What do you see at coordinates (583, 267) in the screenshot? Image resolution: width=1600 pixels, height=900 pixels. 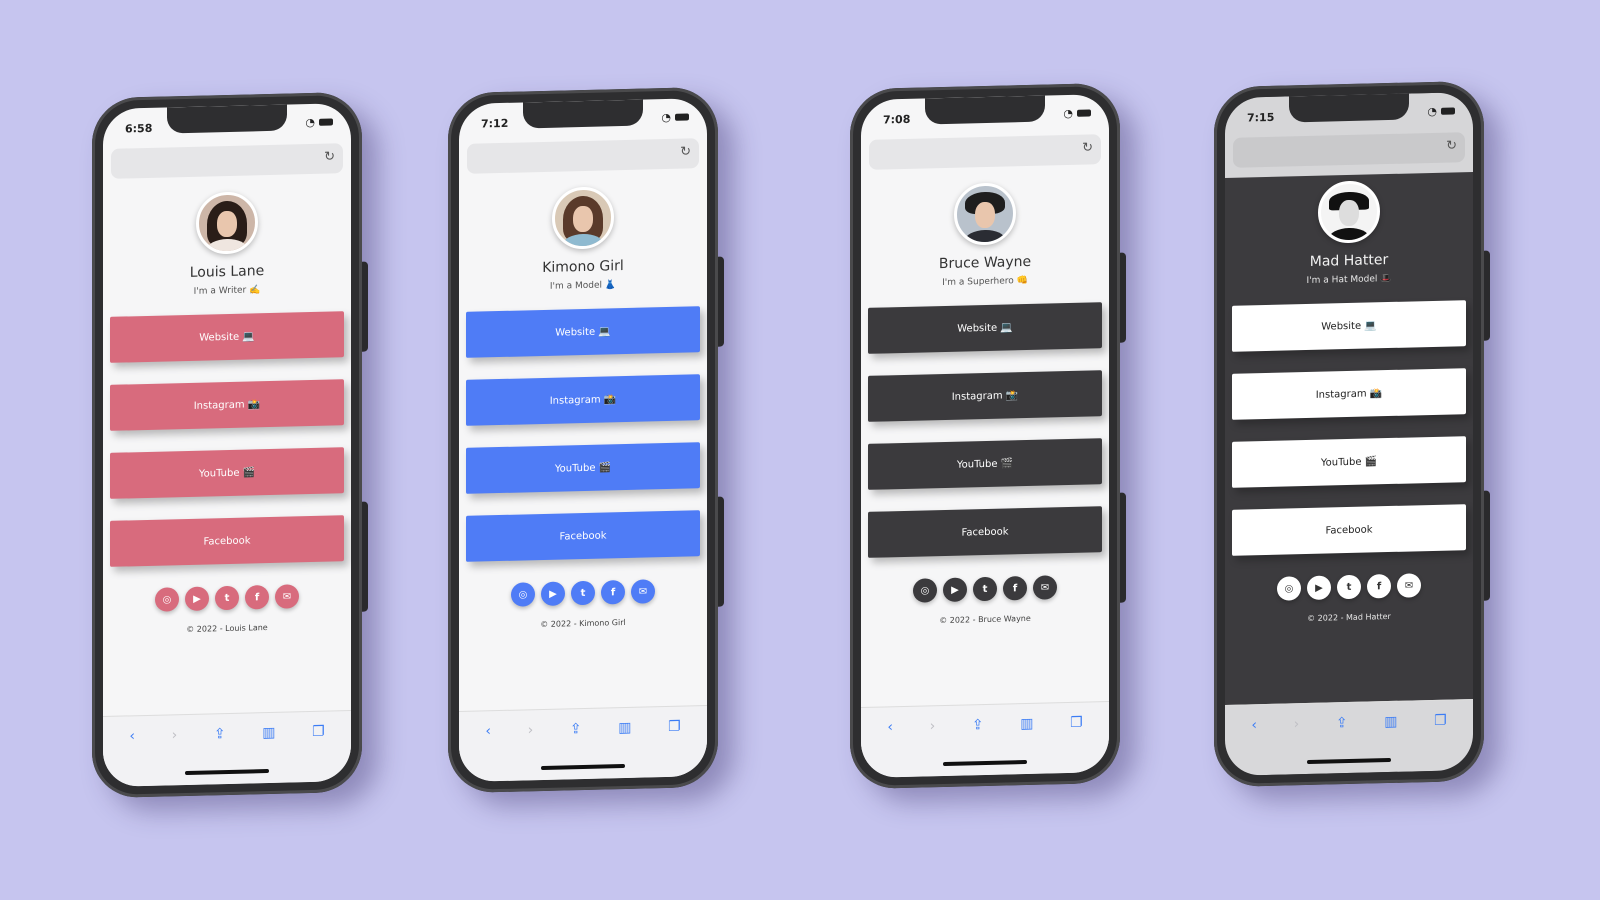 I see `profile-name: Kimono Girl` at bounding box center [583, 267].